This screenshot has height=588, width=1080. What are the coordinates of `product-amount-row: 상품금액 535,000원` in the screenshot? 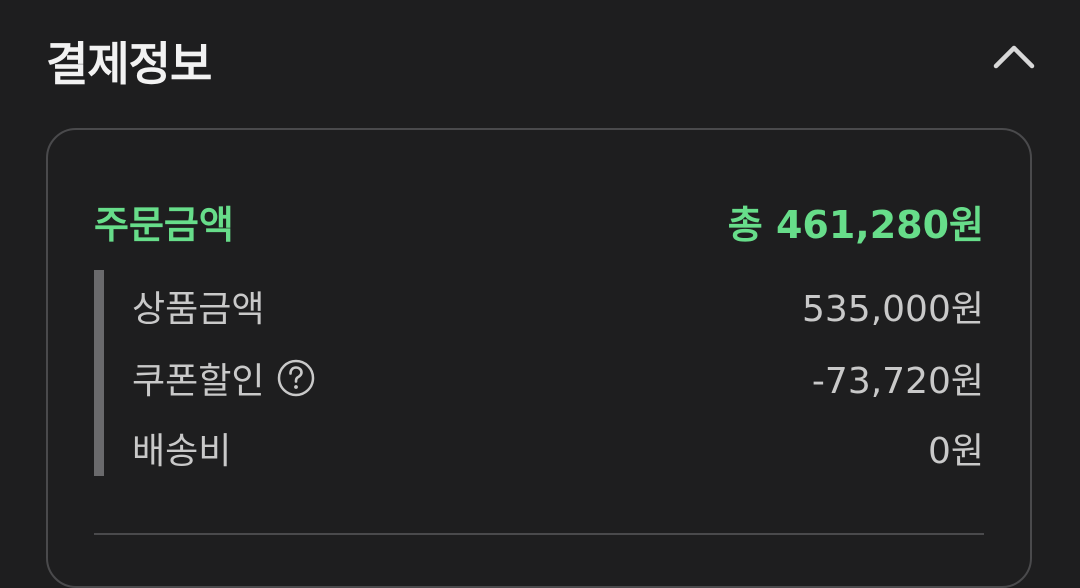 It's located at (558, 305).